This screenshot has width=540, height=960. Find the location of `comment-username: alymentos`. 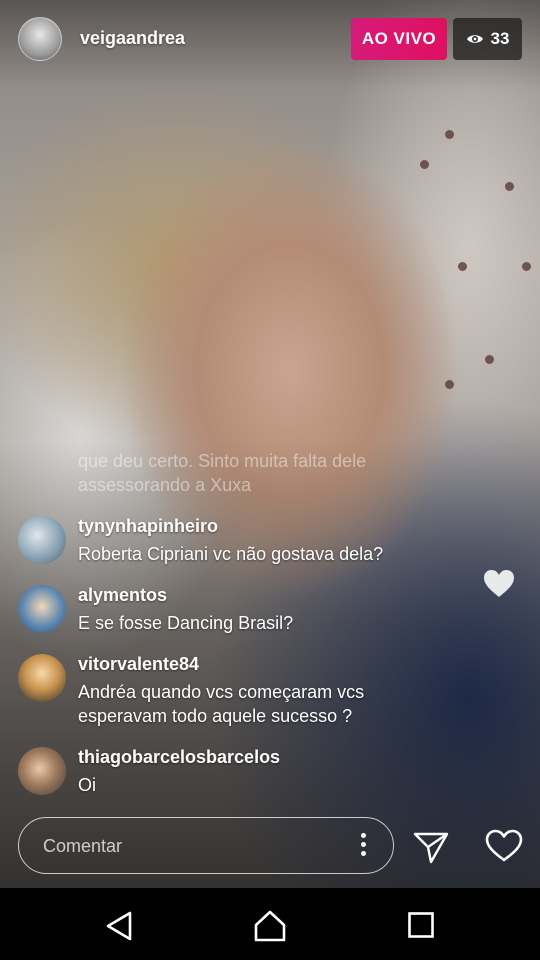

comment-username: alymentos is located at coordinates (122, 595).